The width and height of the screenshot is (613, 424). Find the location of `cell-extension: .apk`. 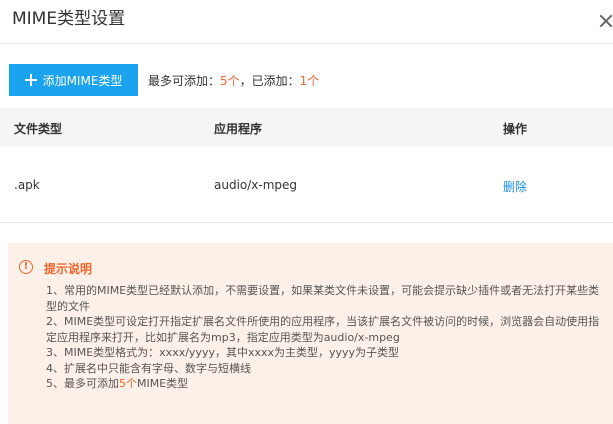

cell-extension: .apk is located at coordinates (27, 185).